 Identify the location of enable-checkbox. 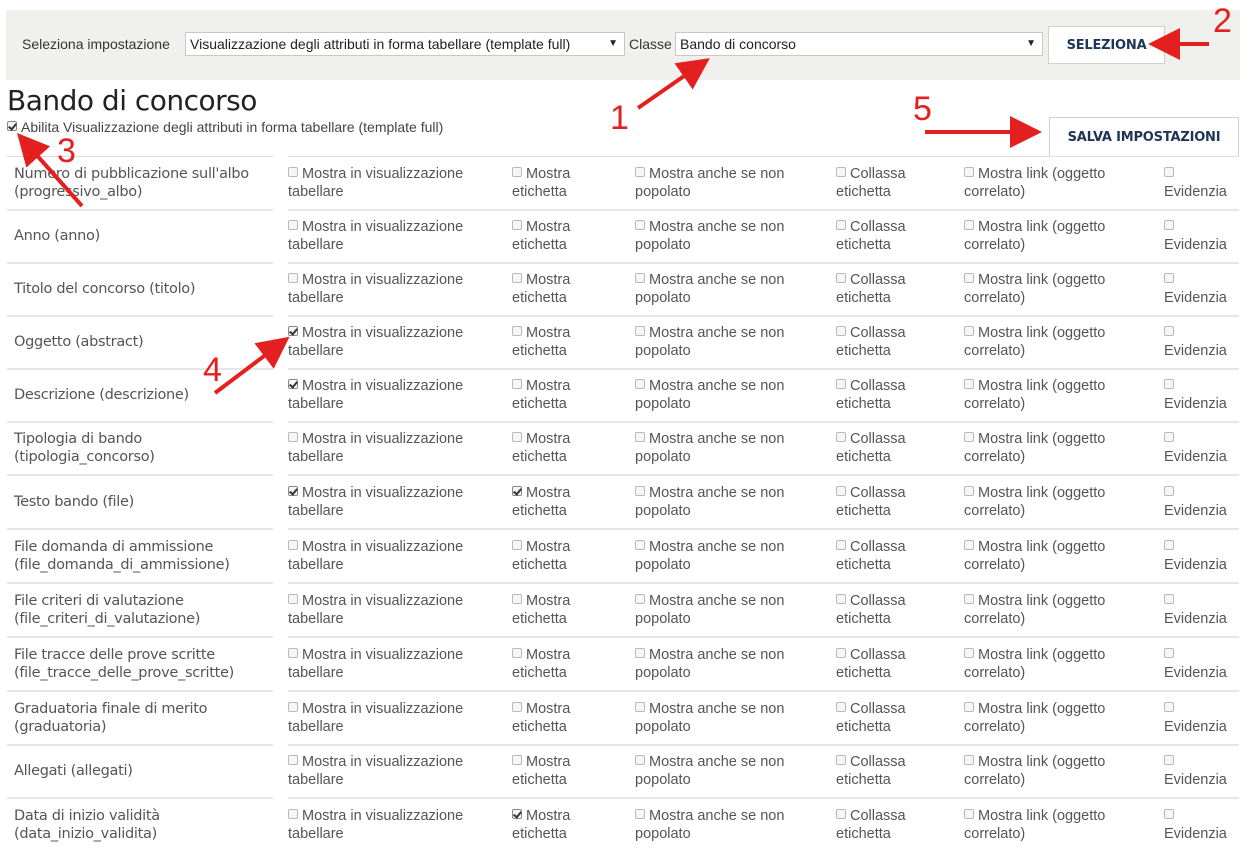
(12, 126).